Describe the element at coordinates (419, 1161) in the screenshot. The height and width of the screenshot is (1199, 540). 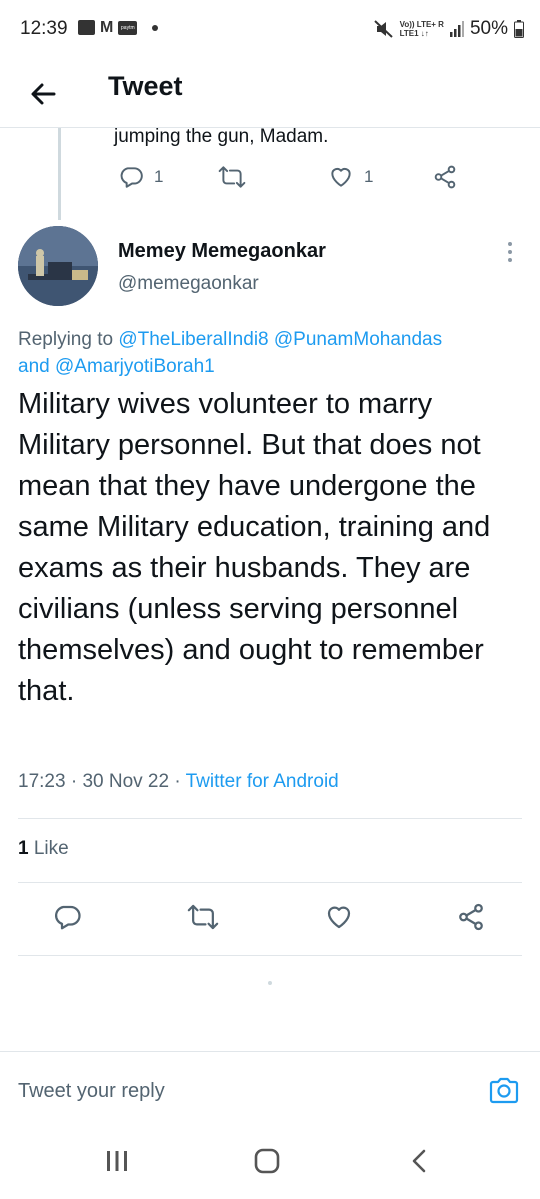
I see `nav-back-icon` at that location.